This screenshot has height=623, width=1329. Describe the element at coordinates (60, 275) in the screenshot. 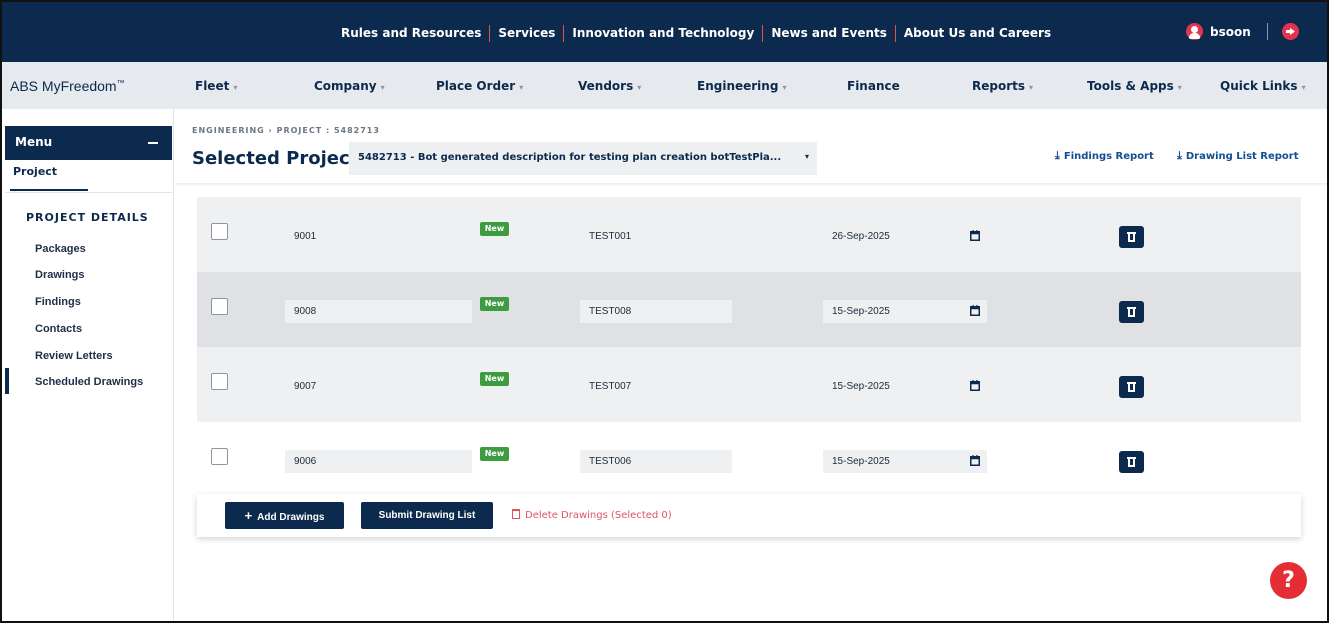

I see `sidebar-link-drawings: Drawings` at that location.